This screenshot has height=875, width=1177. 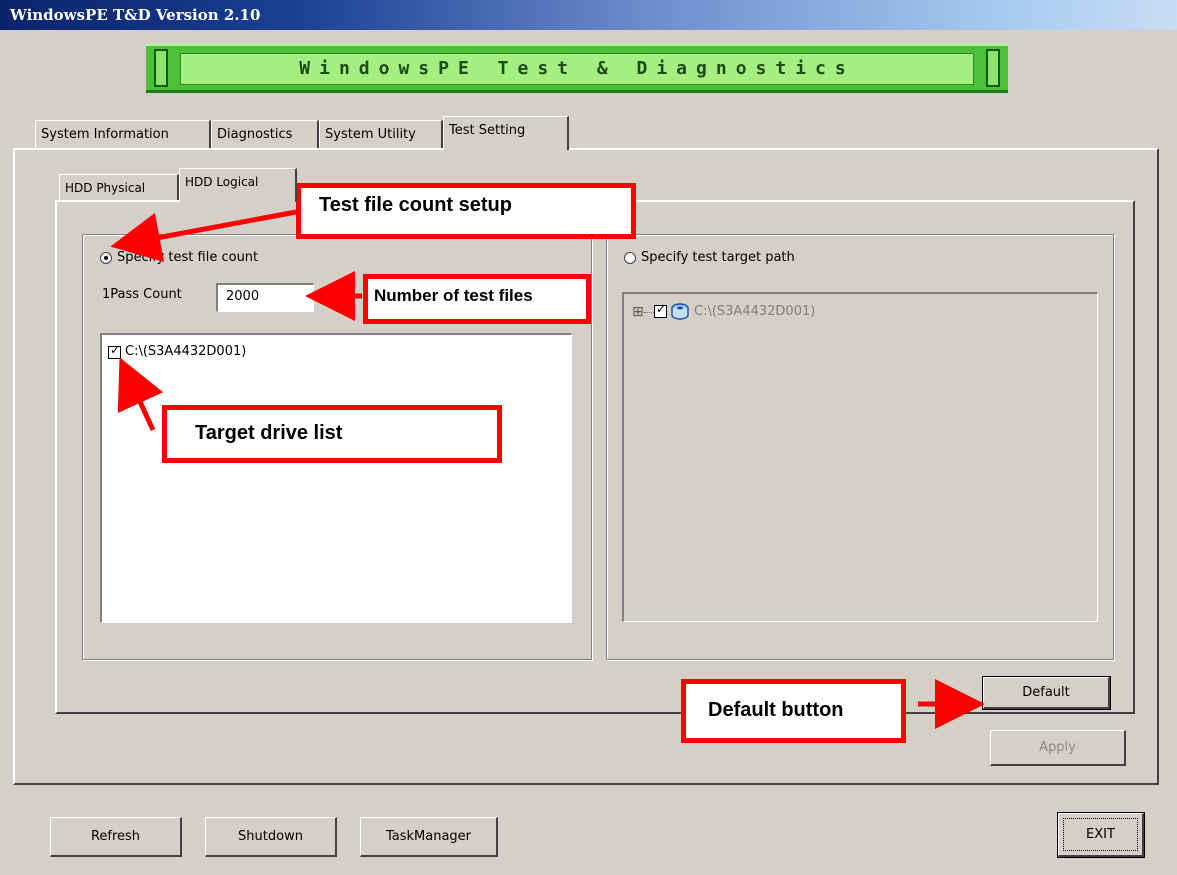 I want to click on tab-test-setting: Test Setting, so click(x=506, y=133).